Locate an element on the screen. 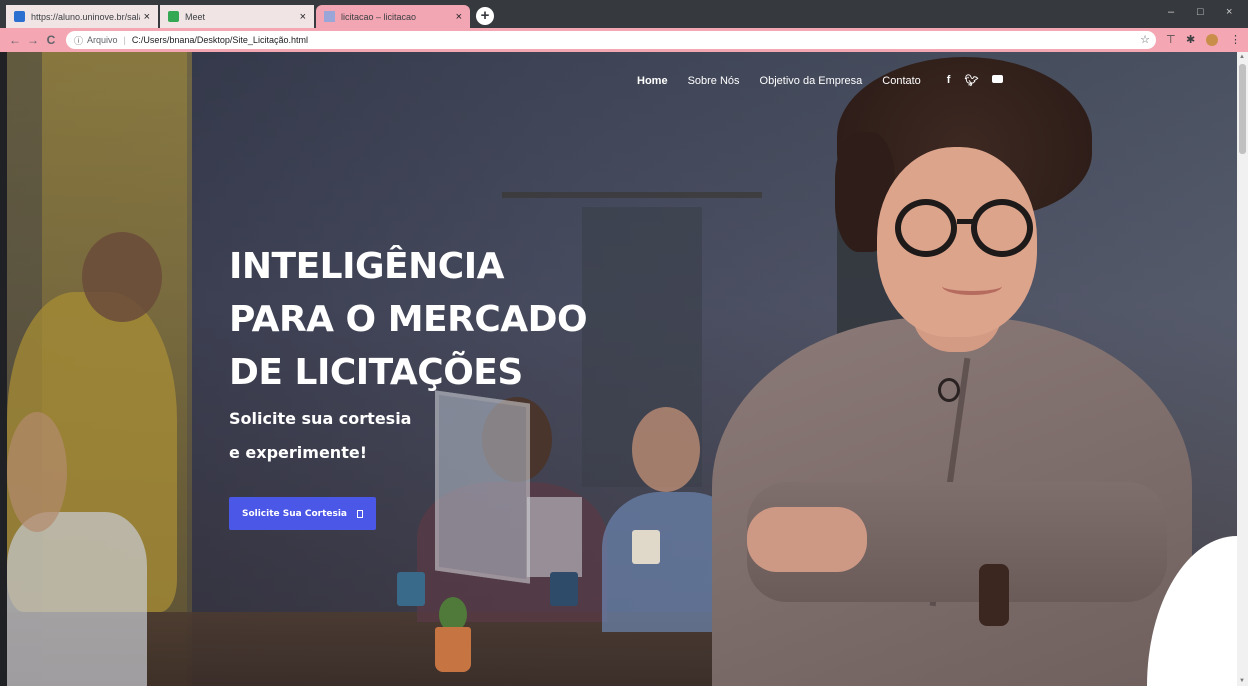 The image size is (1248, 686). extensions-puzzle-icon: ✱ is located at coordinates (1190, 39).